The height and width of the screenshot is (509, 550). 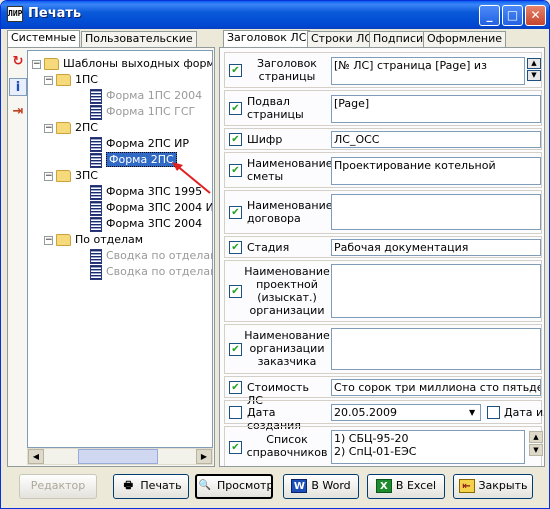 What do you see at coordinates (235, 212) in the screenshot?
I see `contract-checkbox: ✔` at bounding box center [235, 212].